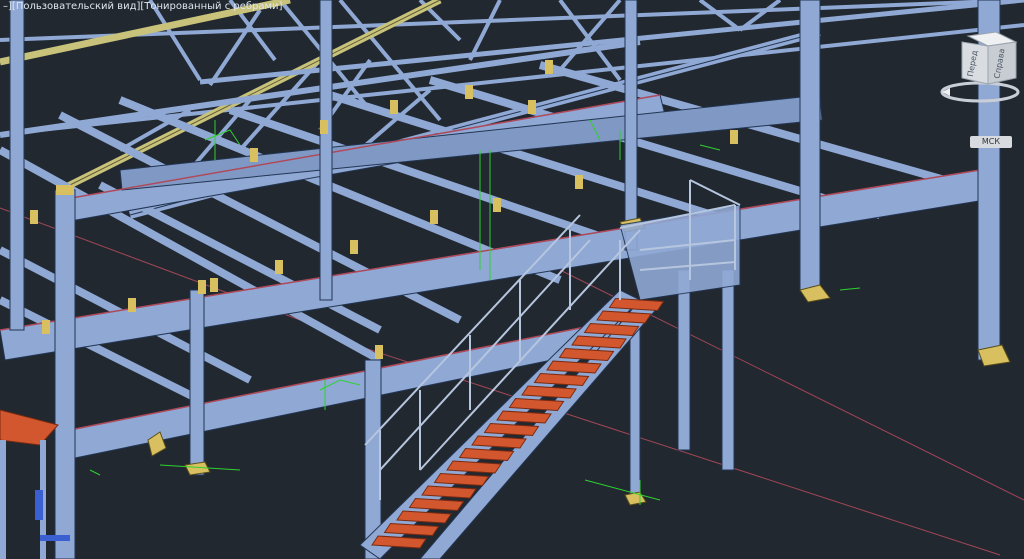 Image resolution: width=1024 pixels, height=559 pixels. What do you see at coordinates (211, 6) in the screenshot?
I see `visual-style-control: Тонированный с ребрами` at bounding box center [211, 6].